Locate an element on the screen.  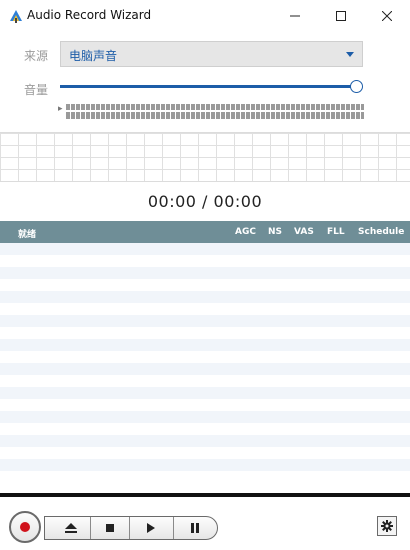
pause-button is located at coordinates (195, 528).